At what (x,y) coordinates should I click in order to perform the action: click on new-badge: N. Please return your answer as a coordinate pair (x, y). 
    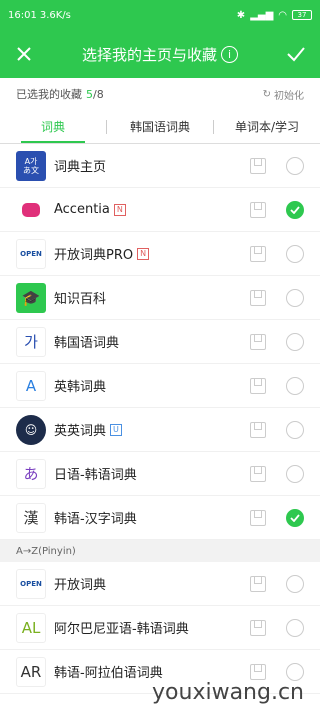
    Looking at the image, I should click on (119, 209).